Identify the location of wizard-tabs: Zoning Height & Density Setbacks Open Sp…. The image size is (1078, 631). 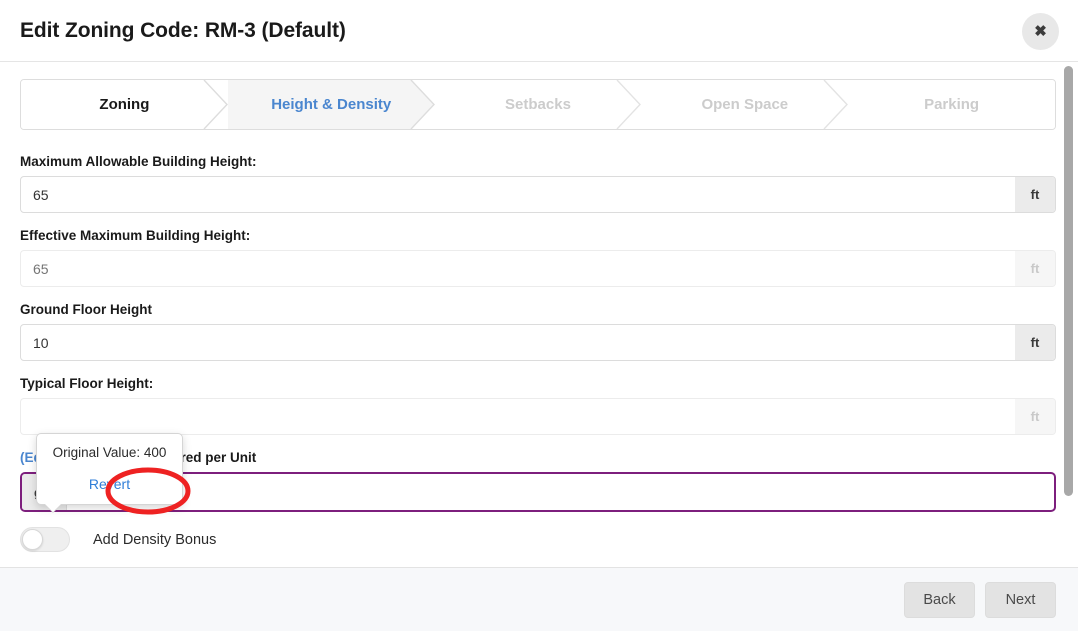
(538, 104).